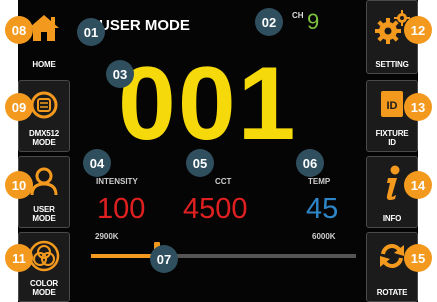  What do you see at coordinates (392, 138) in the screenshot?
I see `fixture-id-label: FIXTURE ID` at bounding box center [392, 138].